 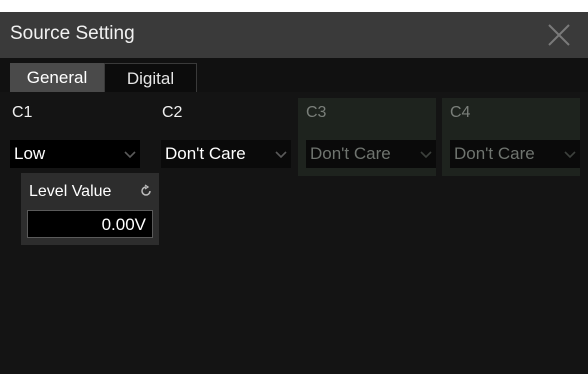 What do you see at coordinates (30, 153) in the screenshot?
I see `channel-c1-value: Low` at bounding box center [30, 153].